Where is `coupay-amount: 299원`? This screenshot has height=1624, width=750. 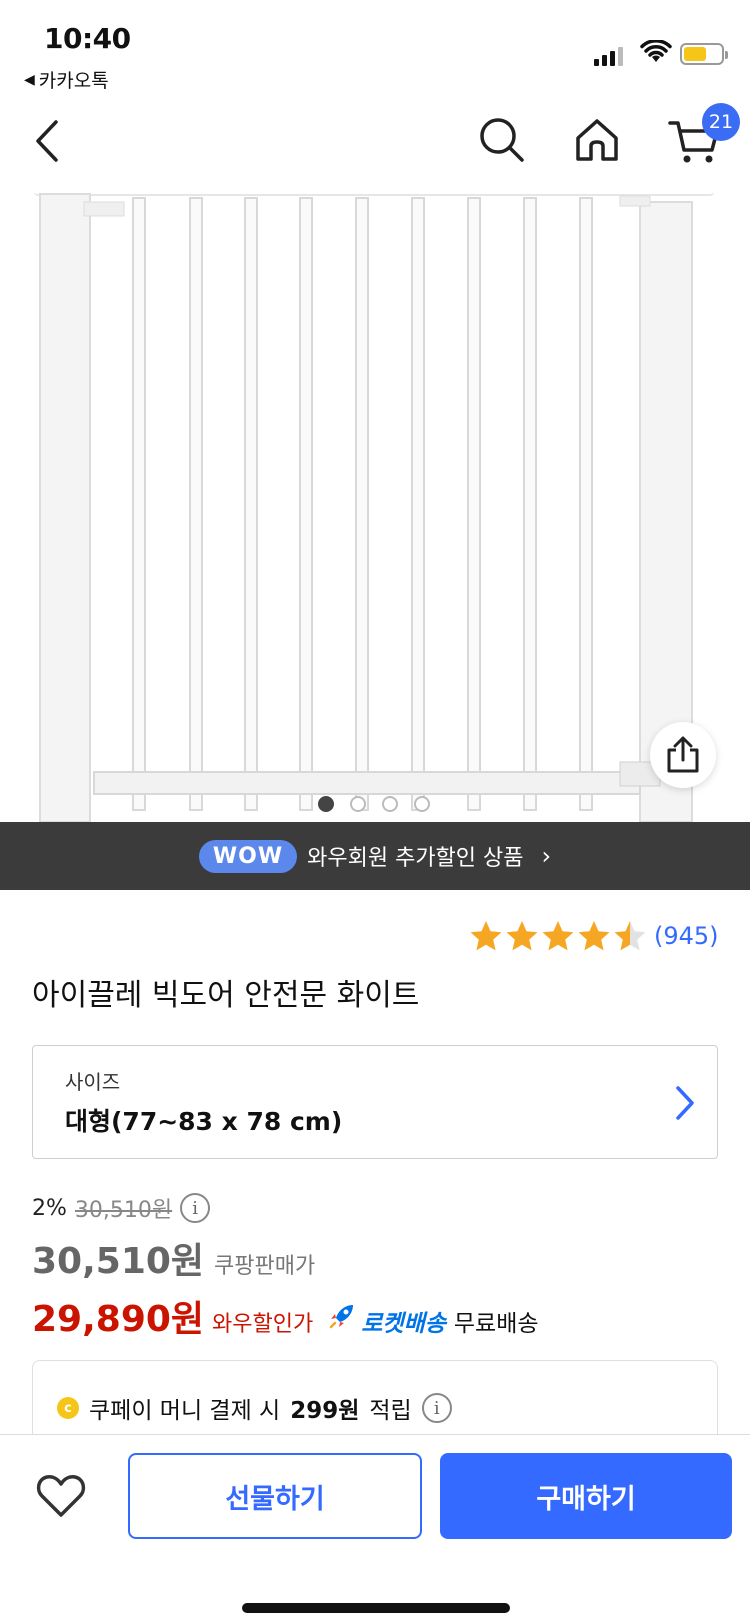 coupay-amount: 299원 is located at coordinates (325, 1411).